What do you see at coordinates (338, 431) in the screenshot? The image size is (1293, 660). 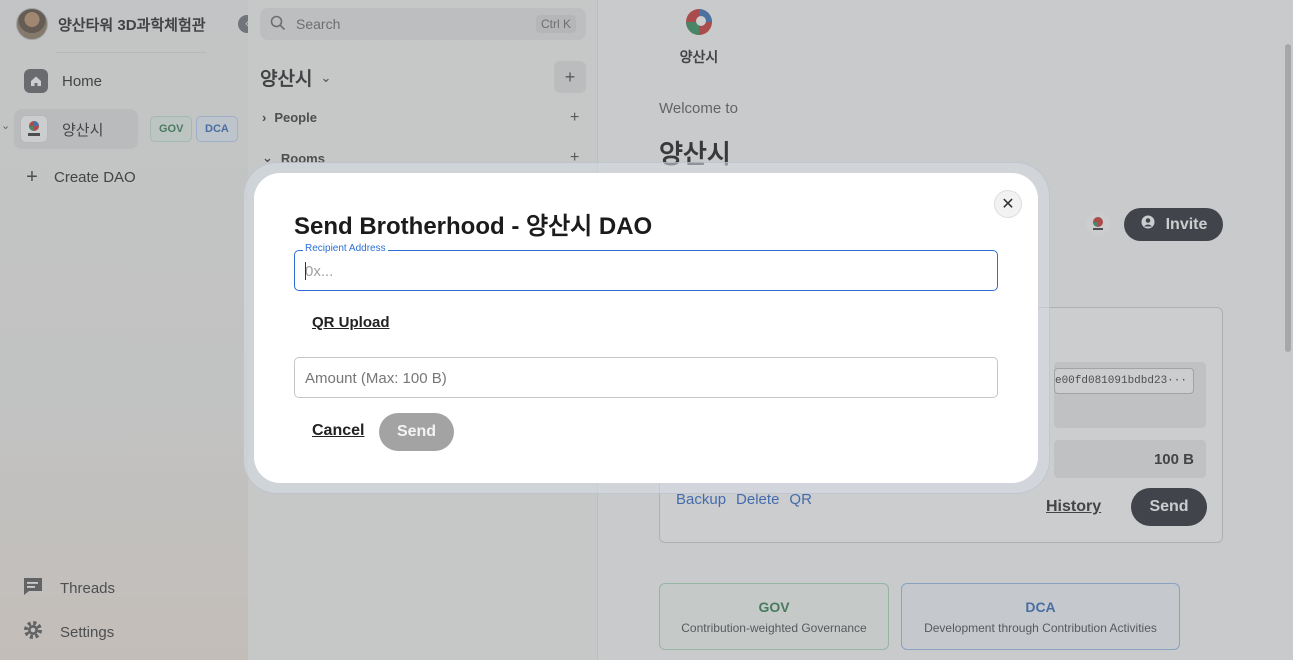 I see `cancel-button: Cancel` at bounding box center [338, 431].